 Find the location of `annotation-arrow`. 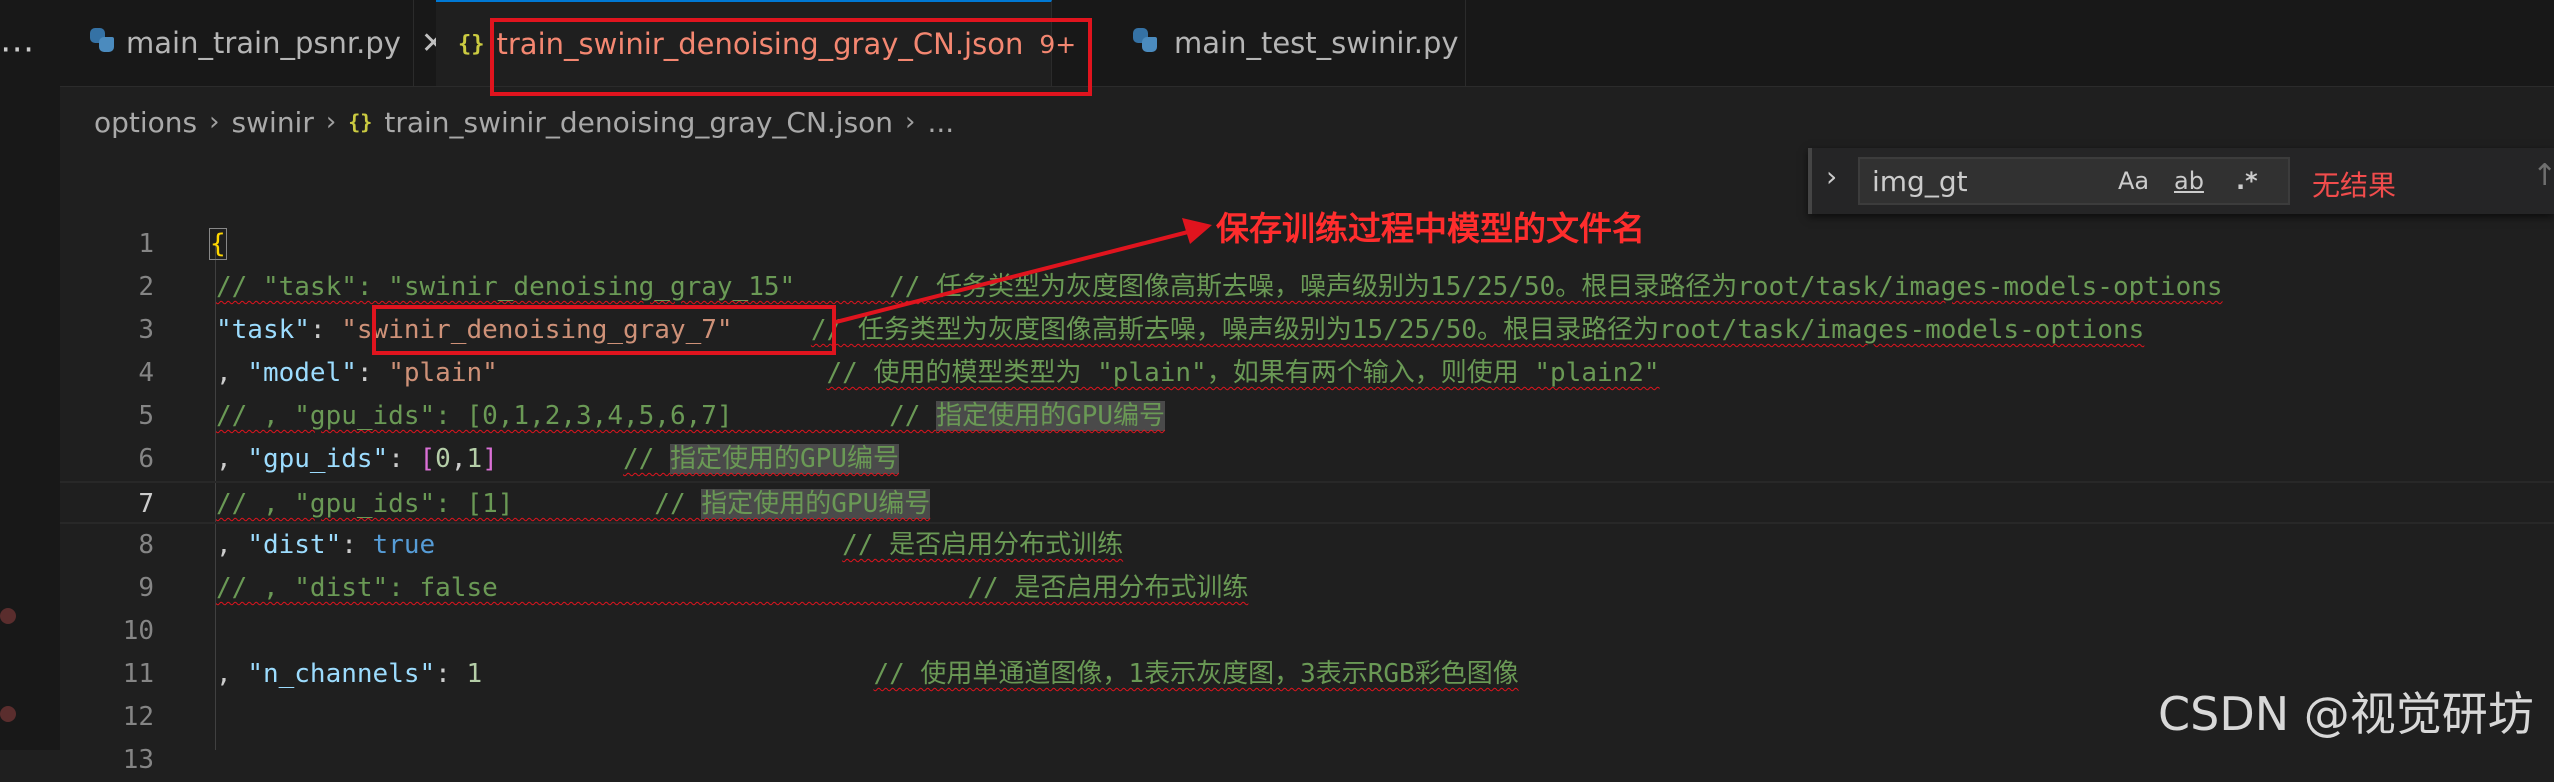

annotation-arrow is located at coordinates (1023, 271).